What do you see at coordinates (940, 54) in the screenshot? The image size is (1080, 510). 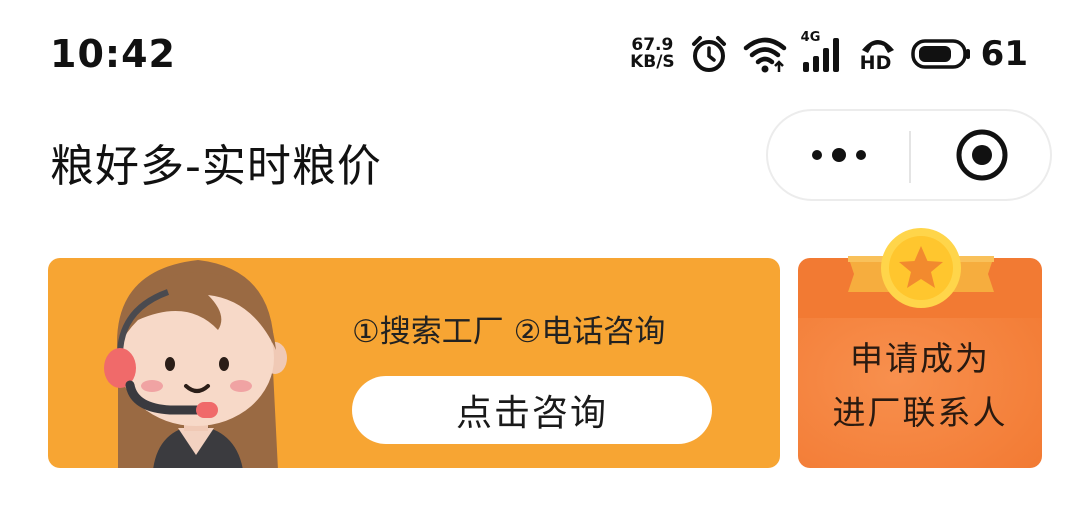 I see `battery-icon` at bounding box center [940, 54].